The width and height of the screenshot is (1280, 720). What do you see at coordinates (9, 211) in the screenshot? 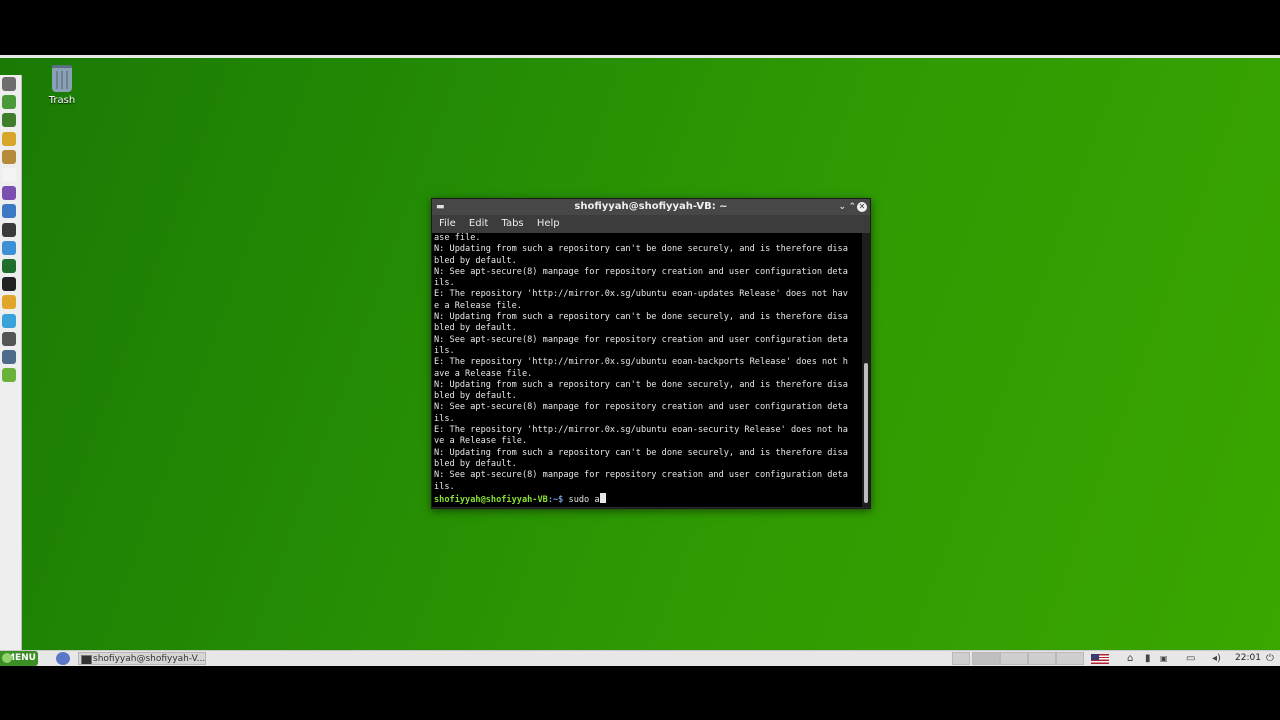
I see `screenshot-icon` at bounding box center [9, 211].